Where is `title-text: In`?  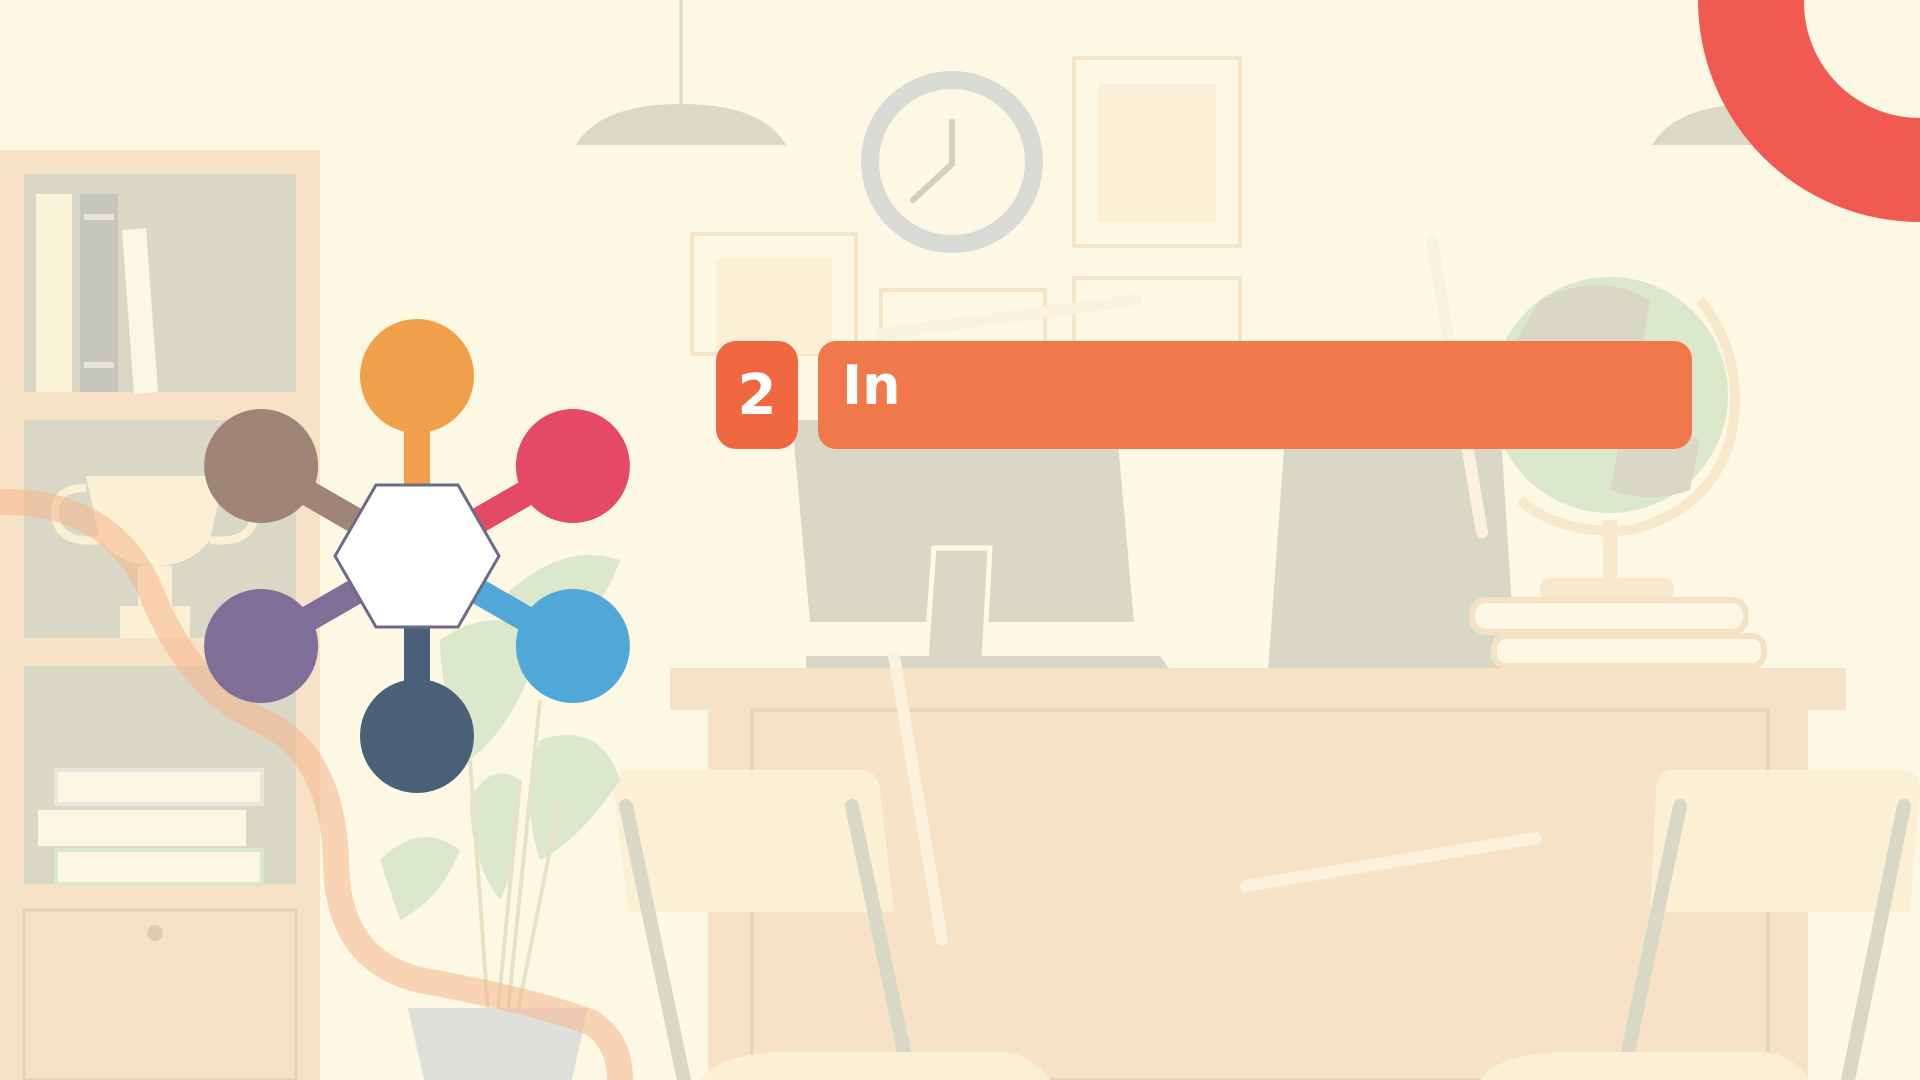
title-text: In is located at coordinates (871, 385).